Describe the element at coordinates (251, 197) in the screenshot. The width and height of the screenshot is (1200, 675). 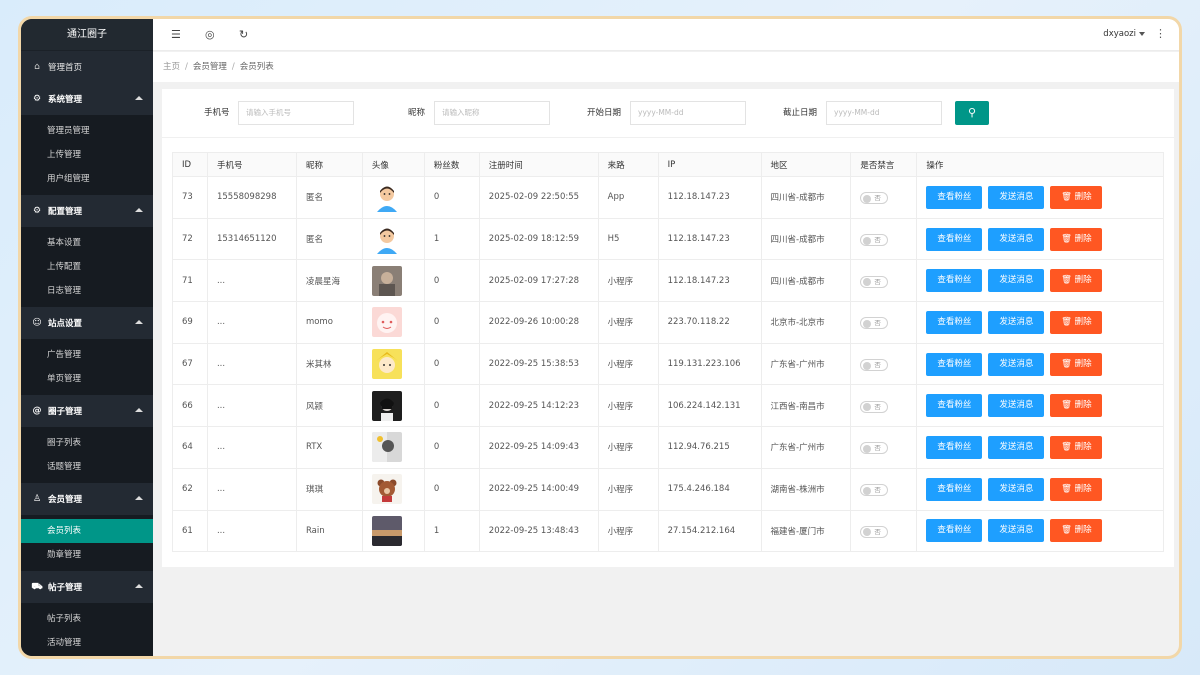
I see `cell-phone: 15558098298` at that location.